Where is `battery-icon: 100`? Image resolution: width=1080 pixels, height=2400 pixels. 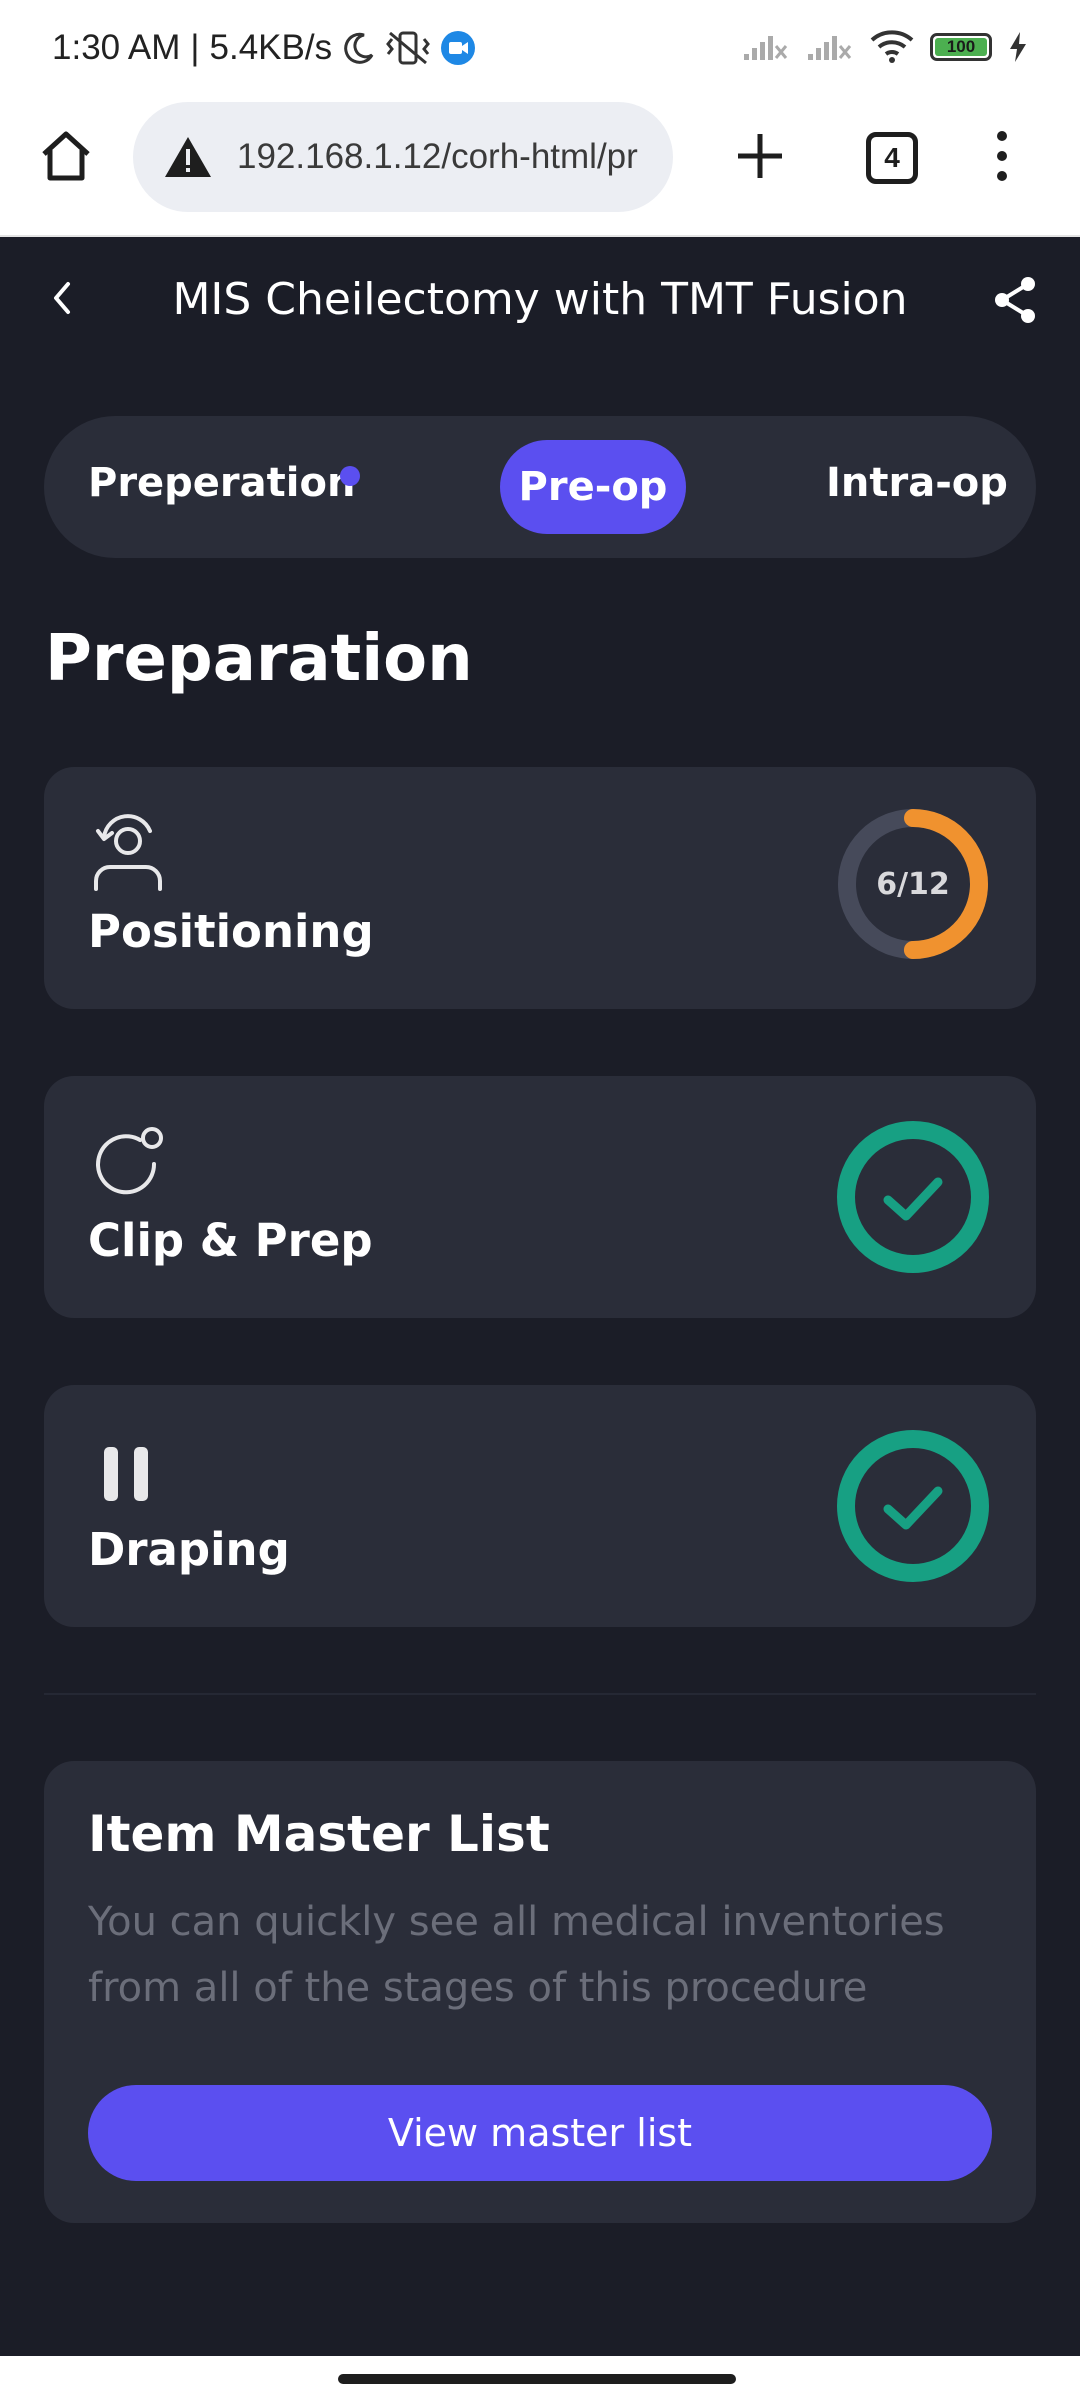
battery-icon: 100 is located at coordinates (961, 47).